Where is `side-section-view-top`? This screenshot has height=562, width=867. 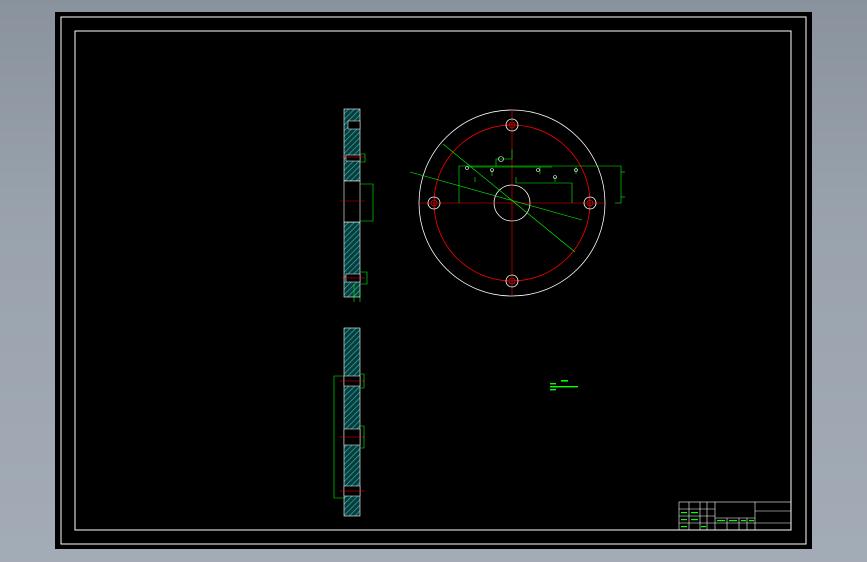
side-section-view-top is located at coordinates (357, 205).